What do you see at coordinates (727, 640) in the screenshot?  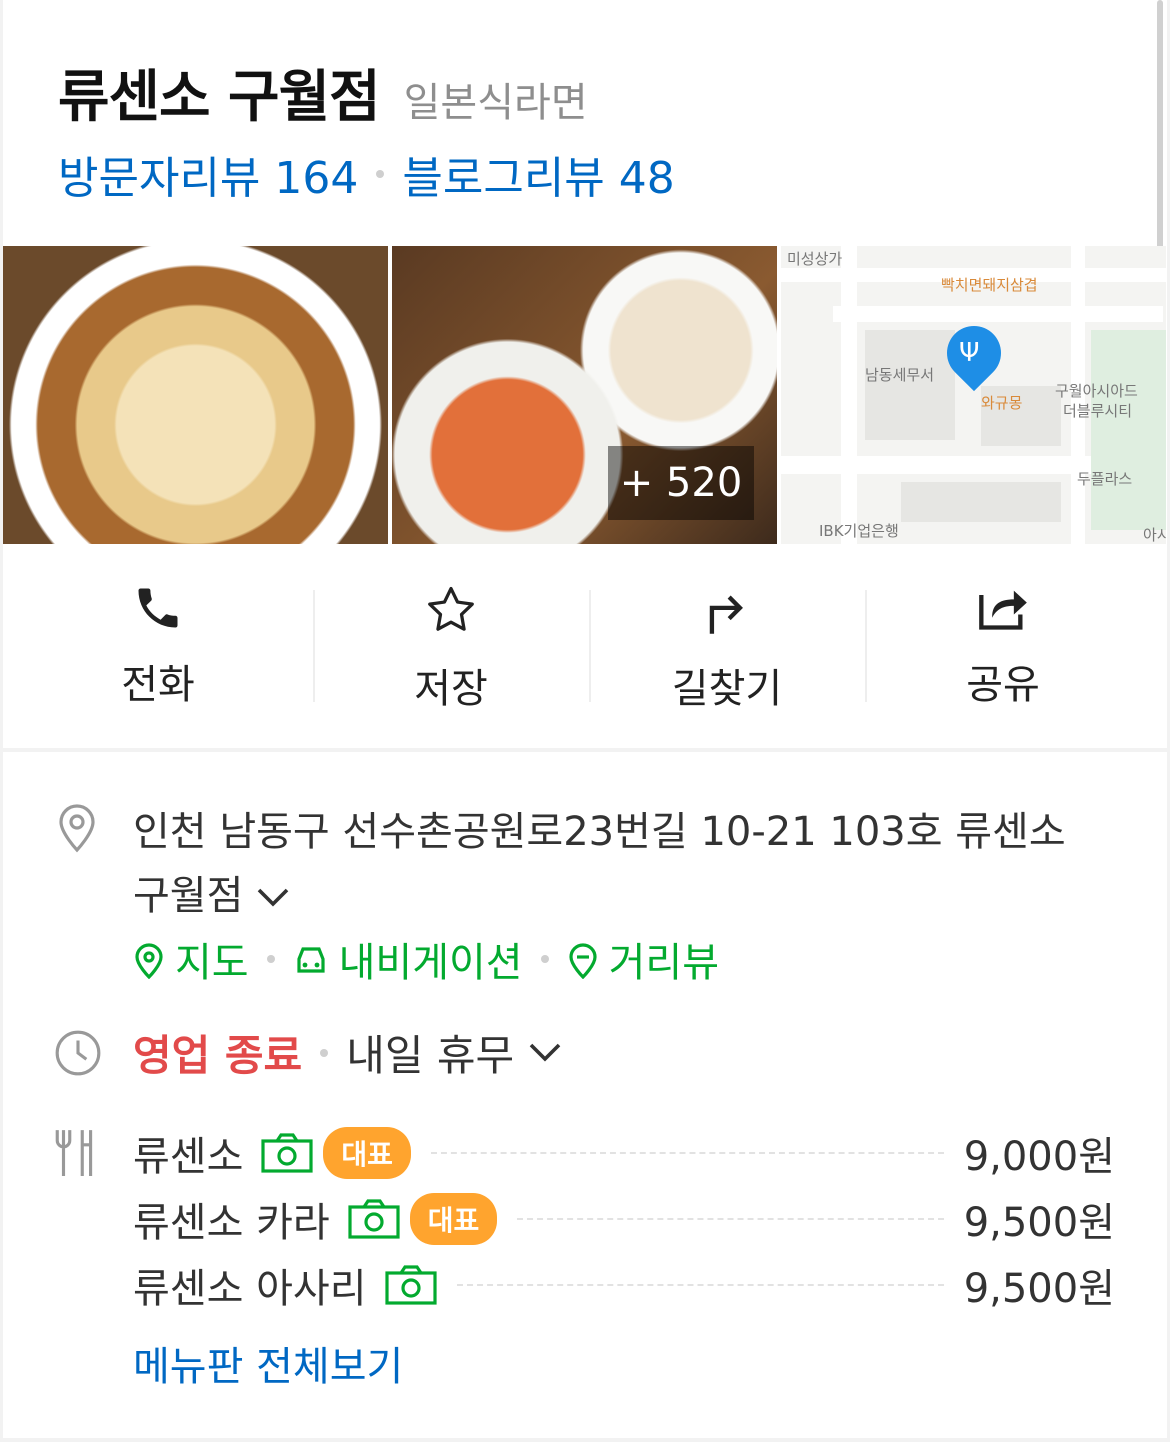 I see `directions-button: 길찾기` at bounding box center [727, 640].